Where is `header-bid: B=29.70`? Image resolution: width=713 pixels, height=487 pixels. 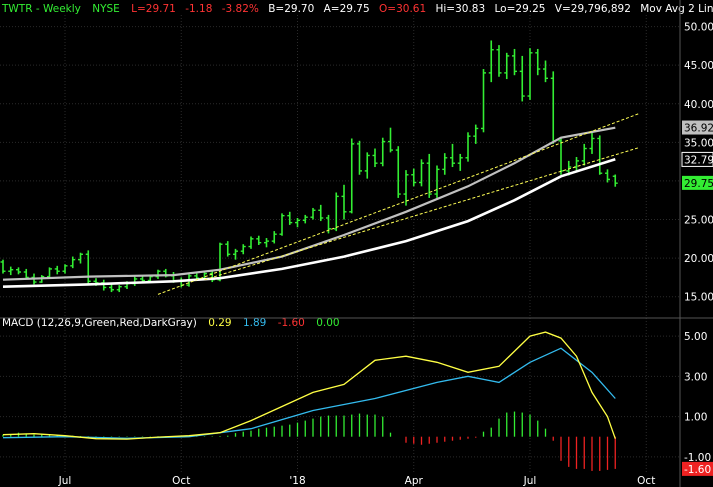
header-bid: B=29.70 is located at coordinates (291, 9).